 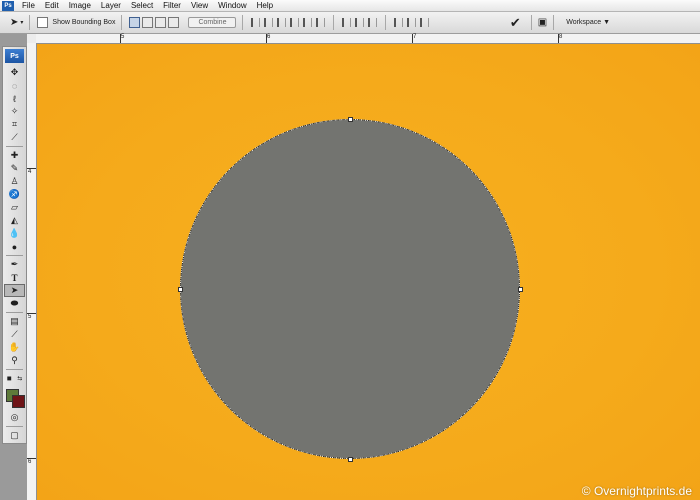 I want to click on align-vcenter-icon, so click(x=269, y=22).